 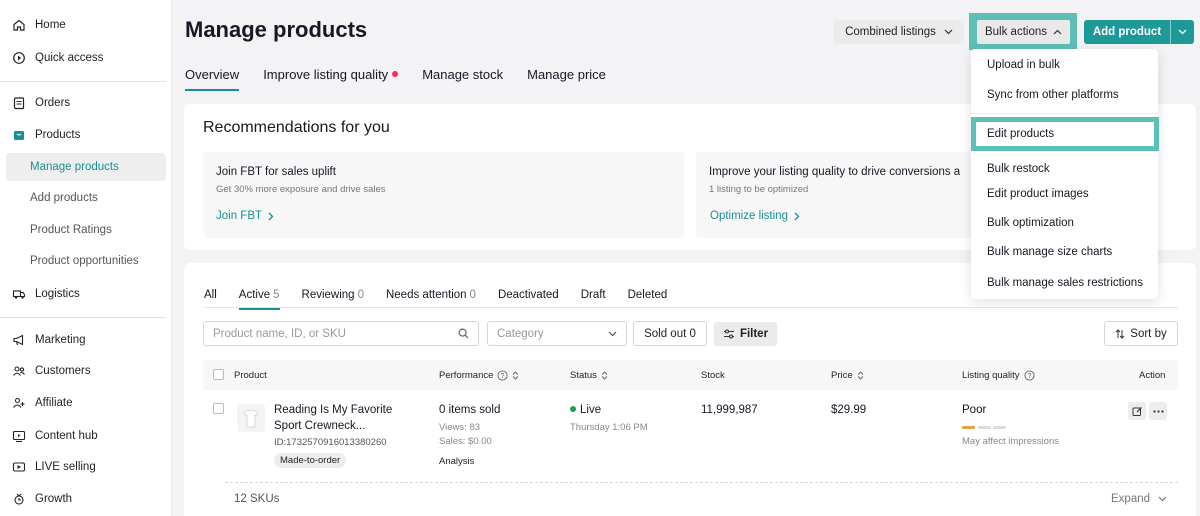 I want to click on join-fbt-link: Join FBT, so click(x=245, y=216).